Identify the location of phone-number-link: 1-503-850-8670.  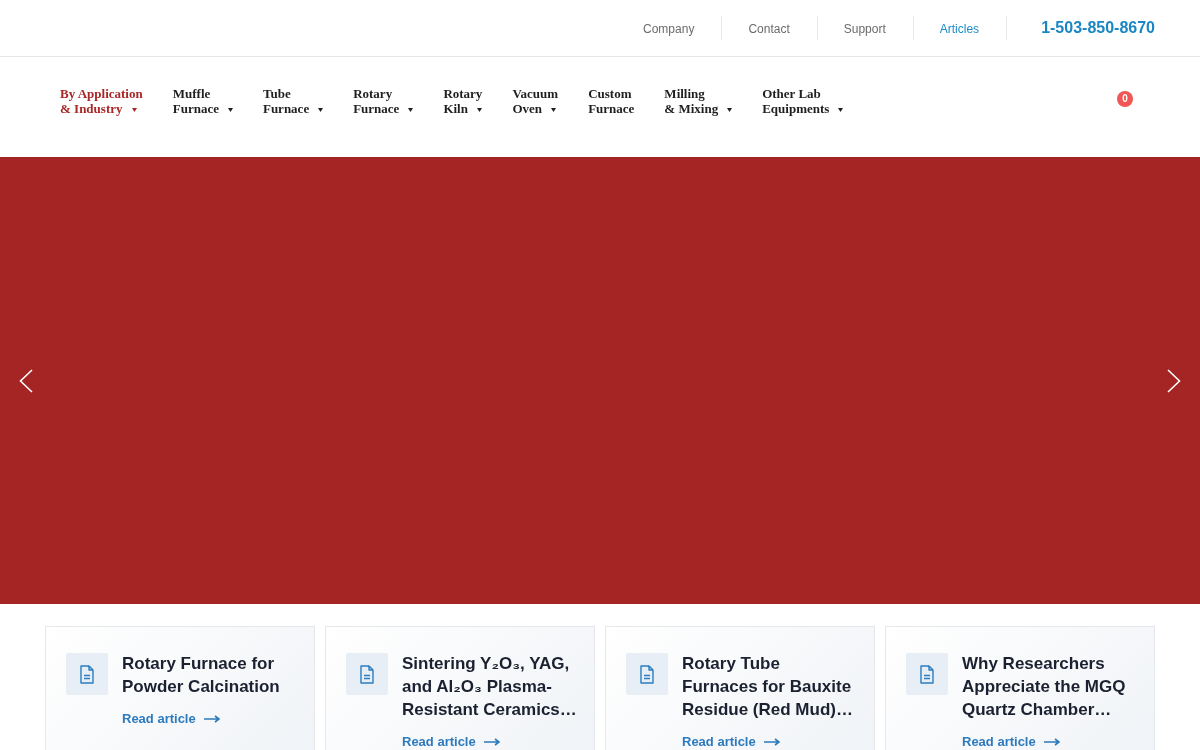
(1098, 28).